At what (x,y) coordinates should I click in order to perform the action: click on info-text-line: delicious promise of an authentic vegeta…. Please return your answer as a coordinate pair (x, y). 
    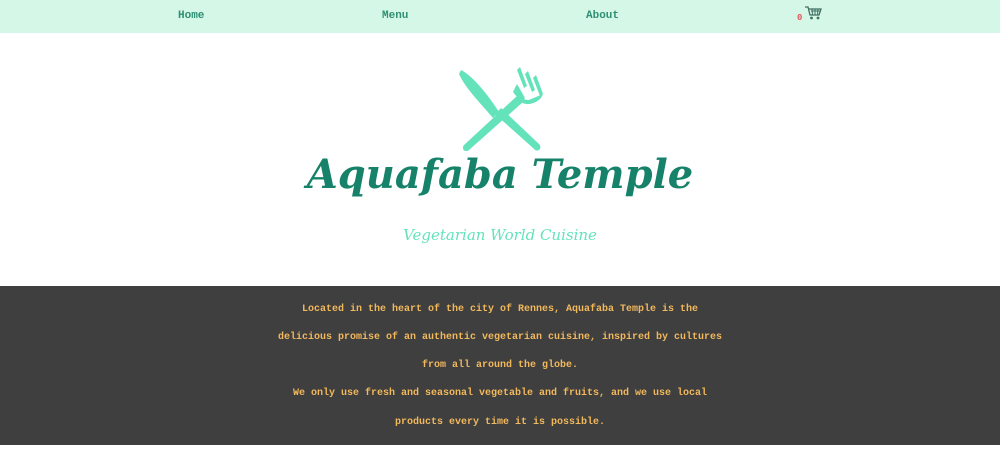
    Looking at the image, I should click on (500, 337).